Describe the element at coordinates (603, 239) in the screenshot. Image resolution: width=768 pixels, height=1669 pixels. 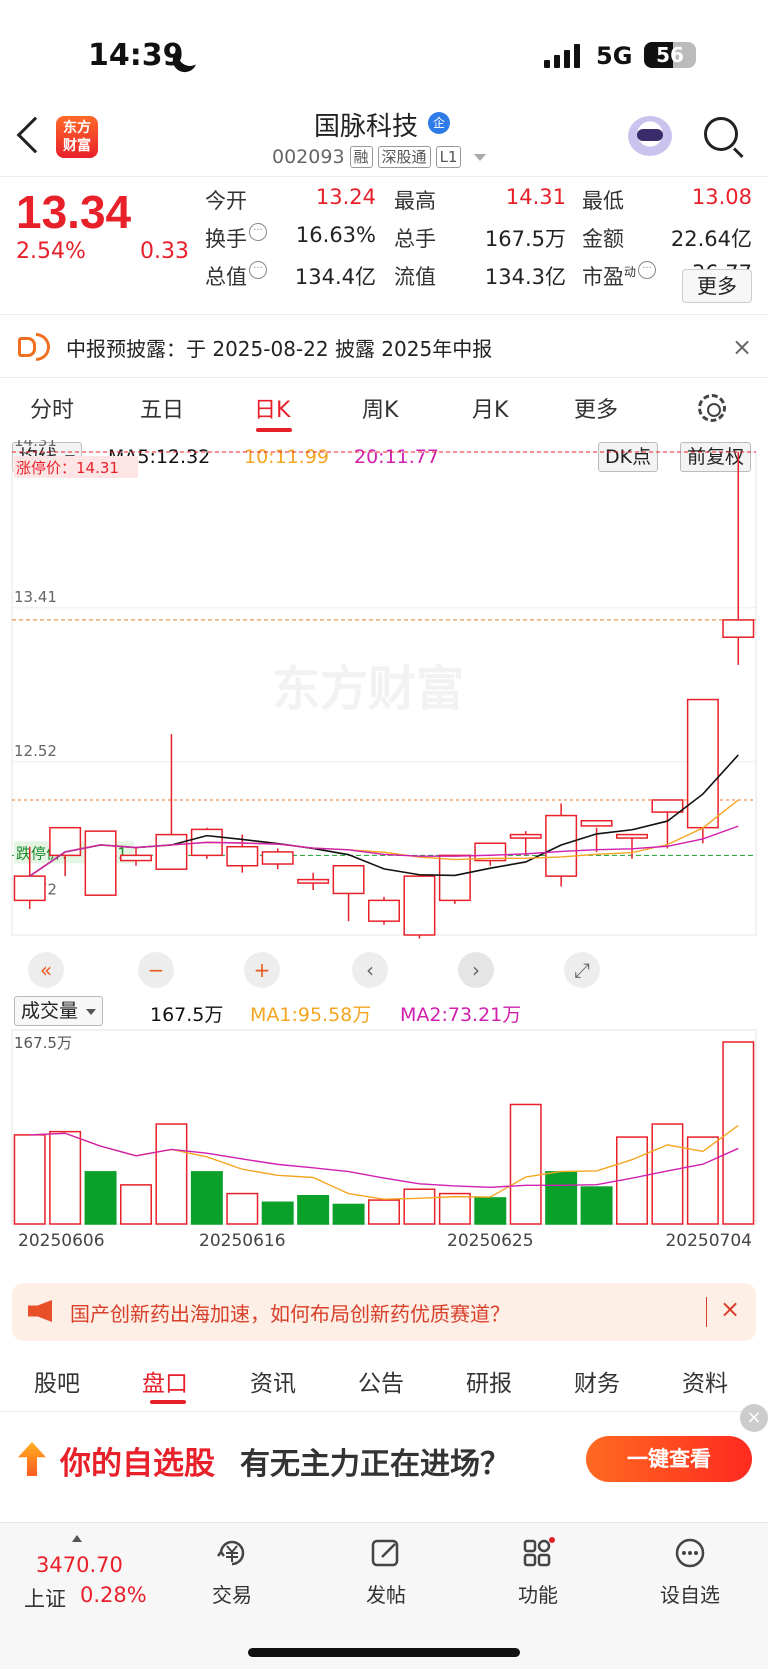
I see `quote-label-text: 金额` at that location.